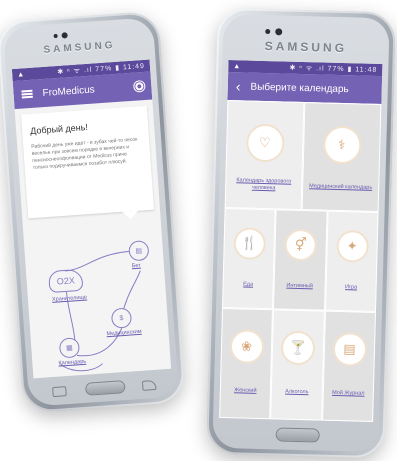 Image resolution: width=397 pixels, height=461 pixels. I want to click on cloud-label: O2X, so click(66, 281).